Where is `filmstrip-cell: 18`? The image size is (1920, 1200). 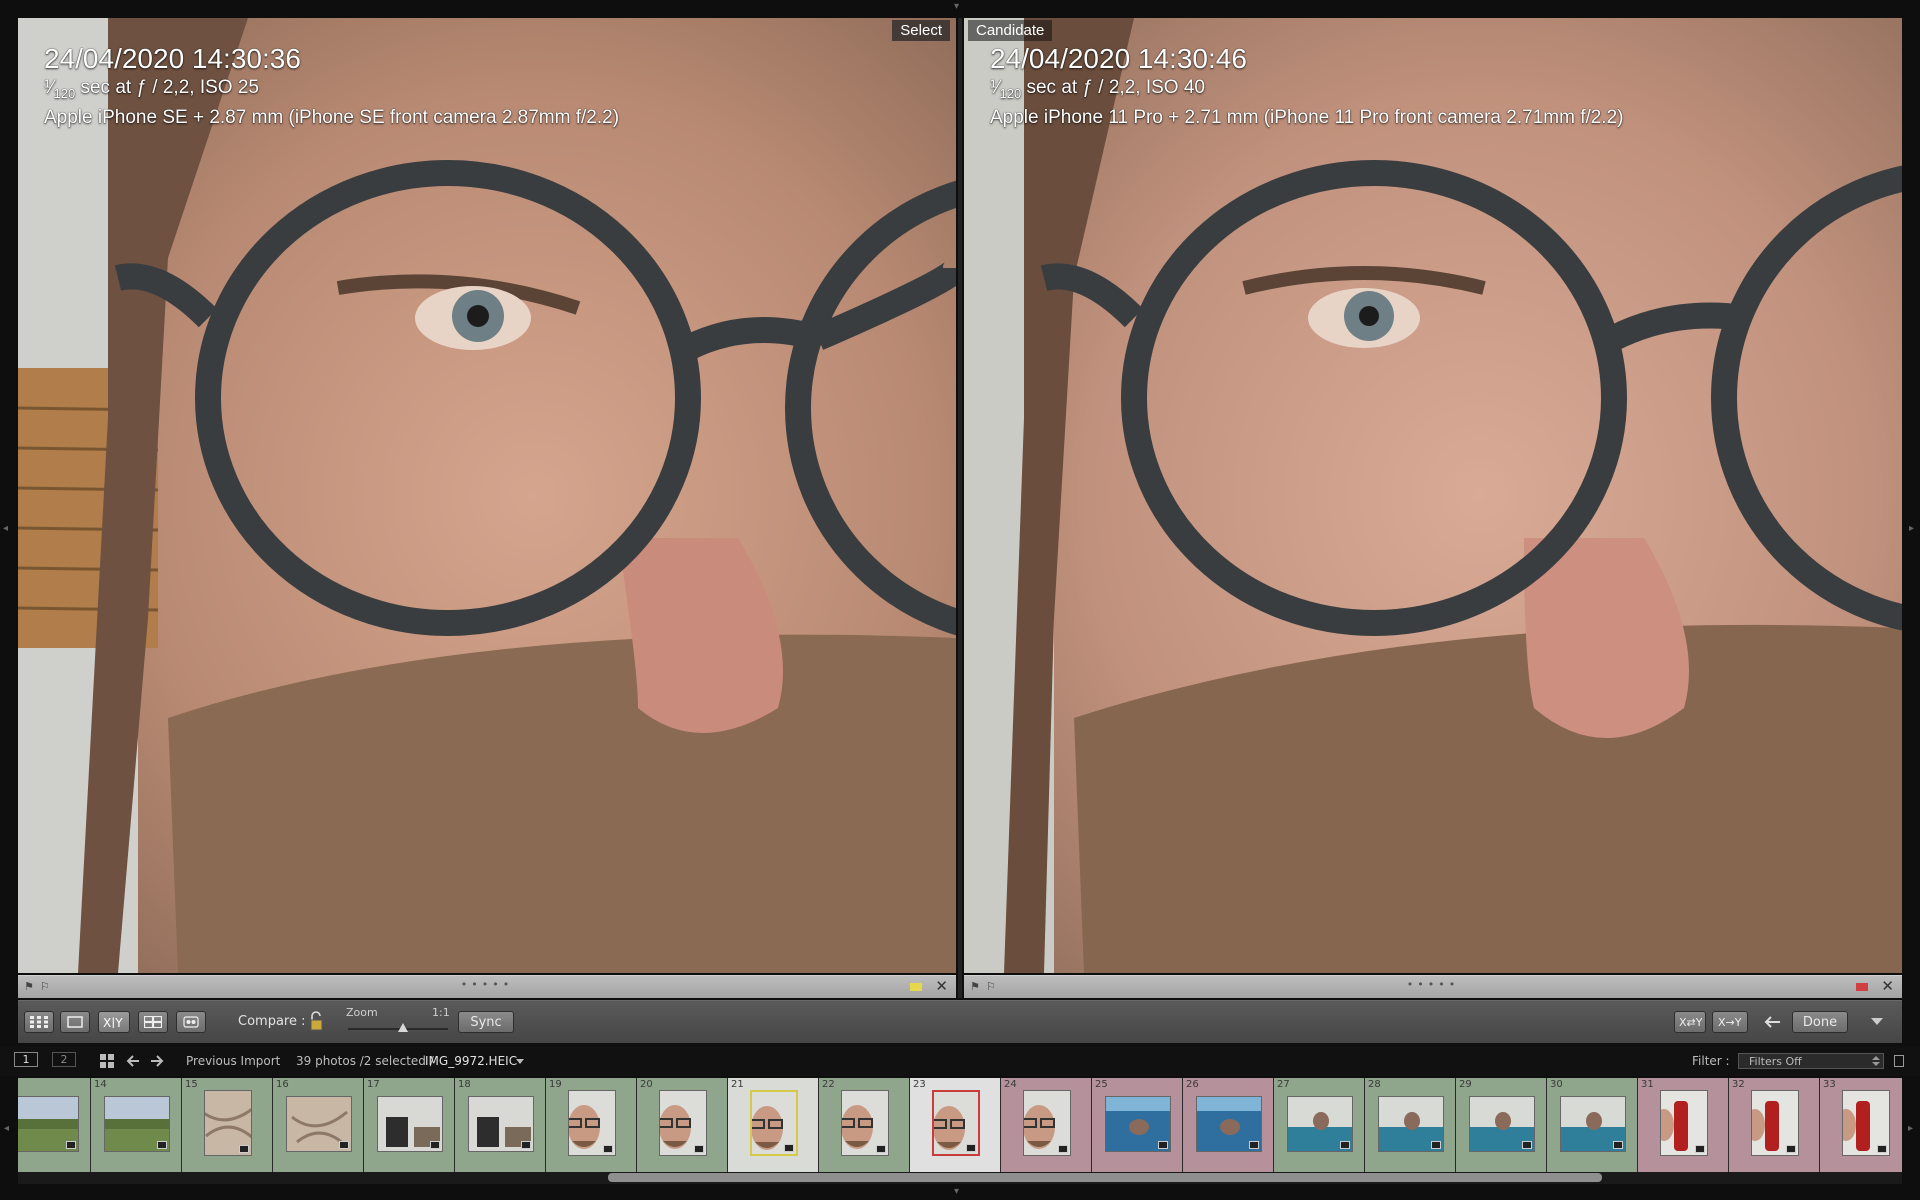 filmstrip-cell: 18 is located at coordinates (500, 1125).